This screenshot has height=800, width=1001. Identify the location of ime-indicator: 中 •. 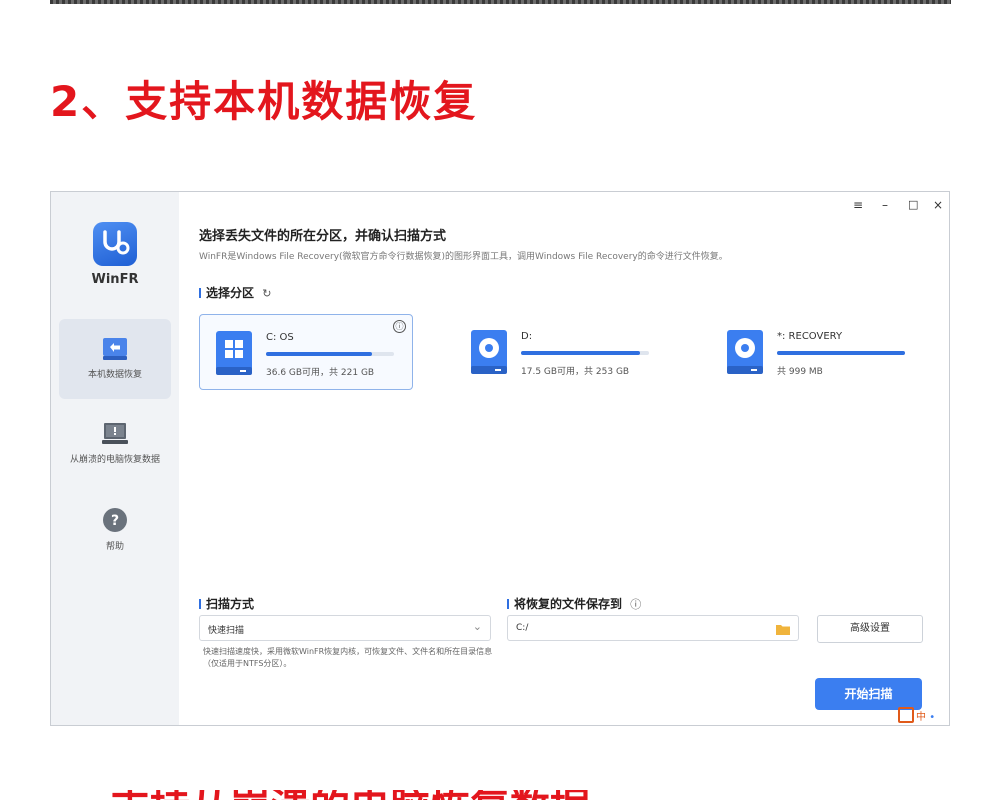
(916, 715).